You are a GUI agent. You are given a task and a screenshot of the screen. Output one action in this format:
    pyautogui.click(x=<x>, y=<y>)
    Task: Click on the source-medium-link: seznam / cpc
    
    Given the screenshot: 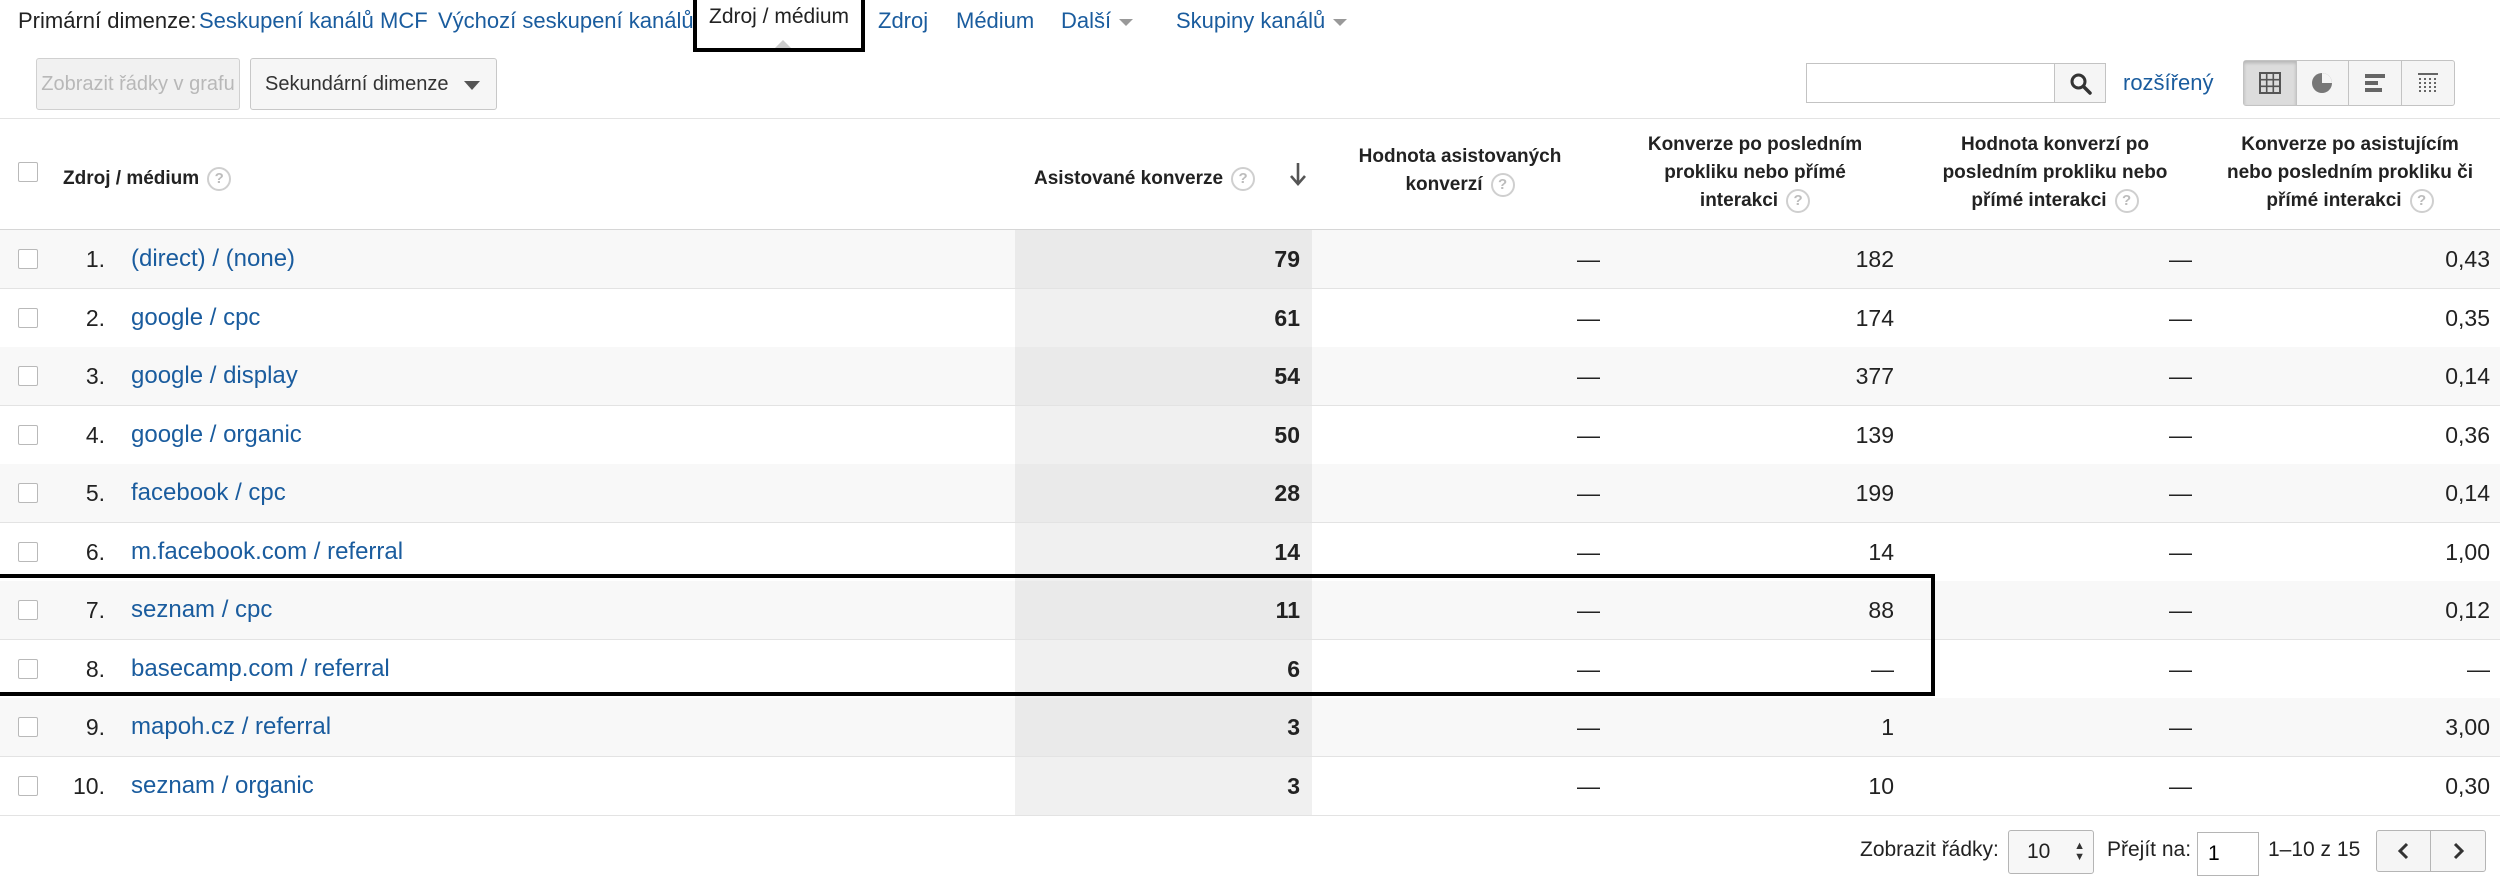 What is the action you would take?
    pyautogui.click(x=201, y=610)
    